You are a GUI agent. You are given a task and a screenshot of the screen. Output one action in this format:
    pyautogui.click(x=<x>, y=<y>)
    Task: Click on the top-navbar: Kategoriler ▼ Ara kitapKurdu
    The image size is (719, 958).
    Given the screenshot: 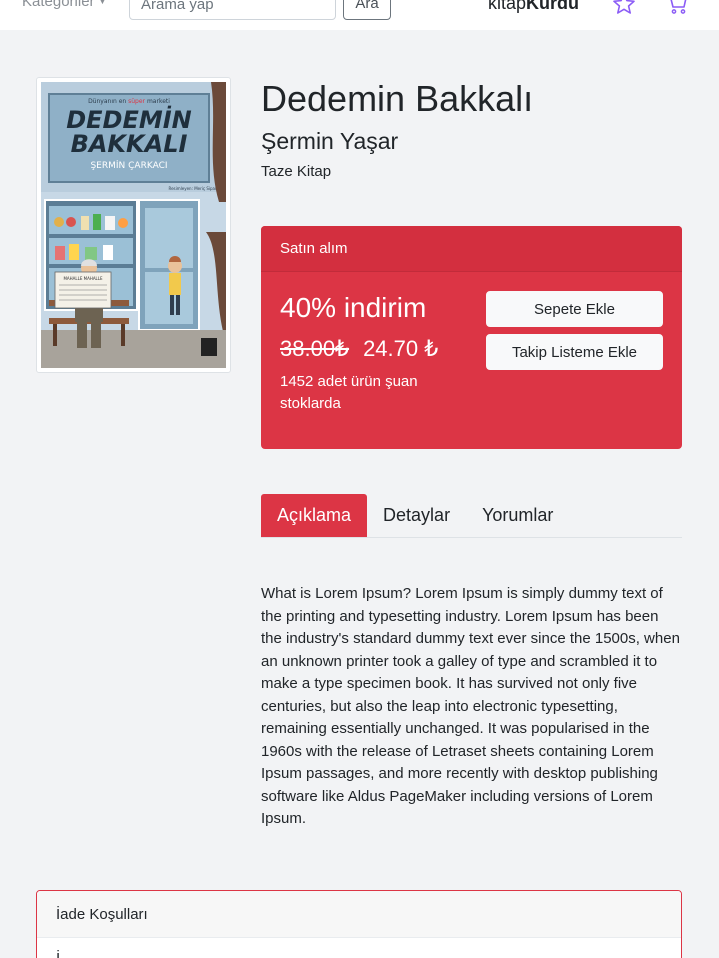 What is the action you would take?
    pyautogui.click(x=359, y=15)
    